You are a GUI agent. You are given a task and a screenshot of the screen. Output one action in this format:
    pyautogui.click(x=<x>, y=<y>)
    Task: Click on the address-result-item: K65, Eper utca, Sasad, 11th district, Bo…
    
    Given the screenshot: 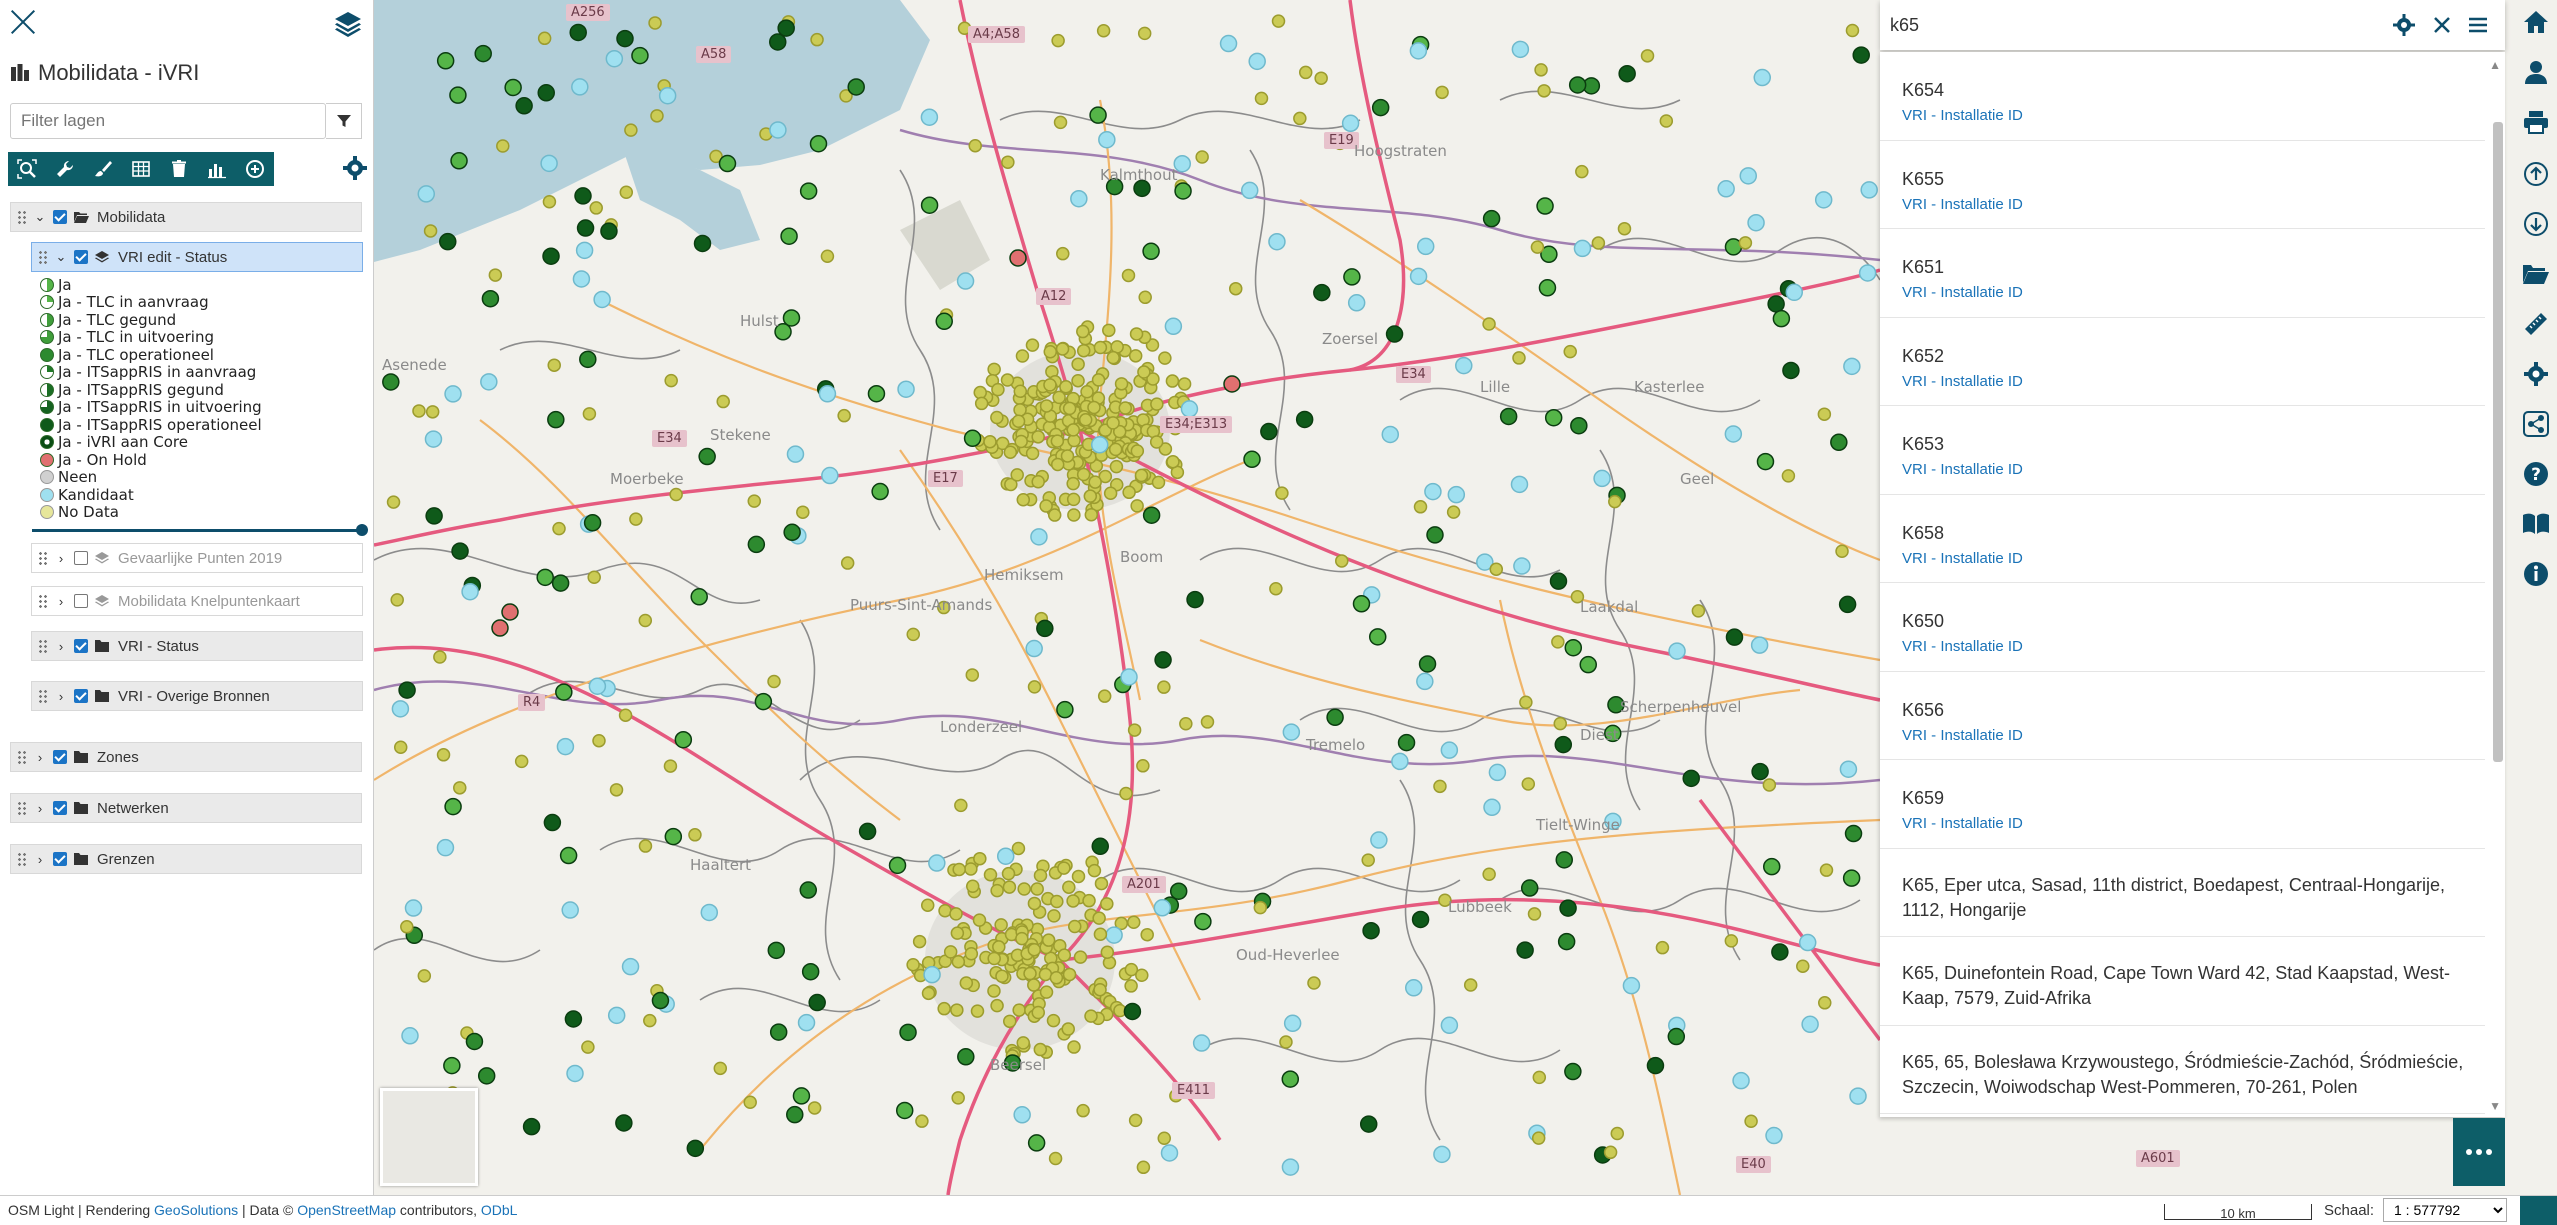 What is the action you would take?
    pyautogui.click(x=2182, y=893)
    